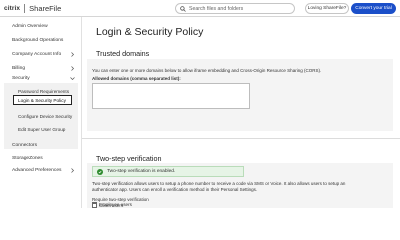 The width and height of the screenshot is (400, 240). I want to click on sidebar-item-storagezones: StorageZones, so click(27, 158).